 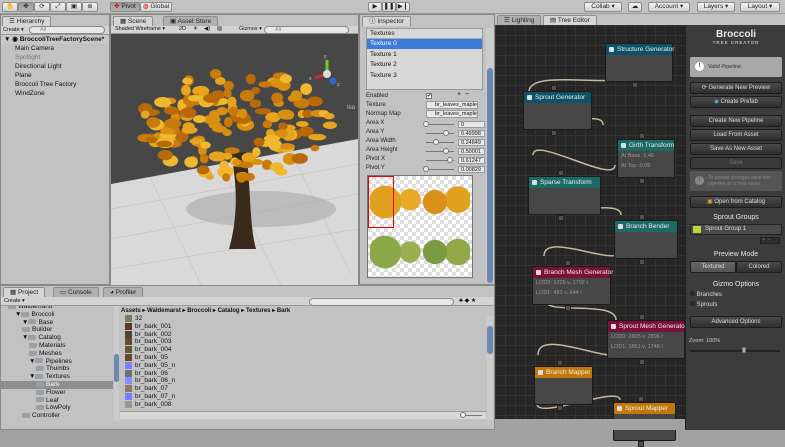 I want to click on generate-preview-button: ⟳ Generate New Preview, so click(x=736, y=88).